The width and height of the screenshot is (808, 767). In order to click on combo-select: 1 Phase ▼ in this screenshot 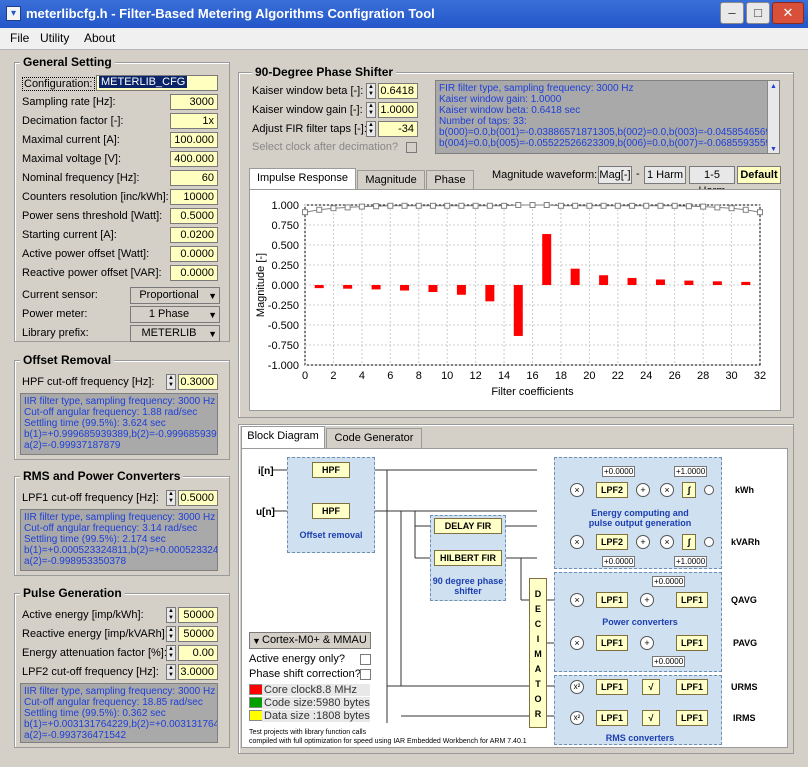, I will do `click(175, 314)`.